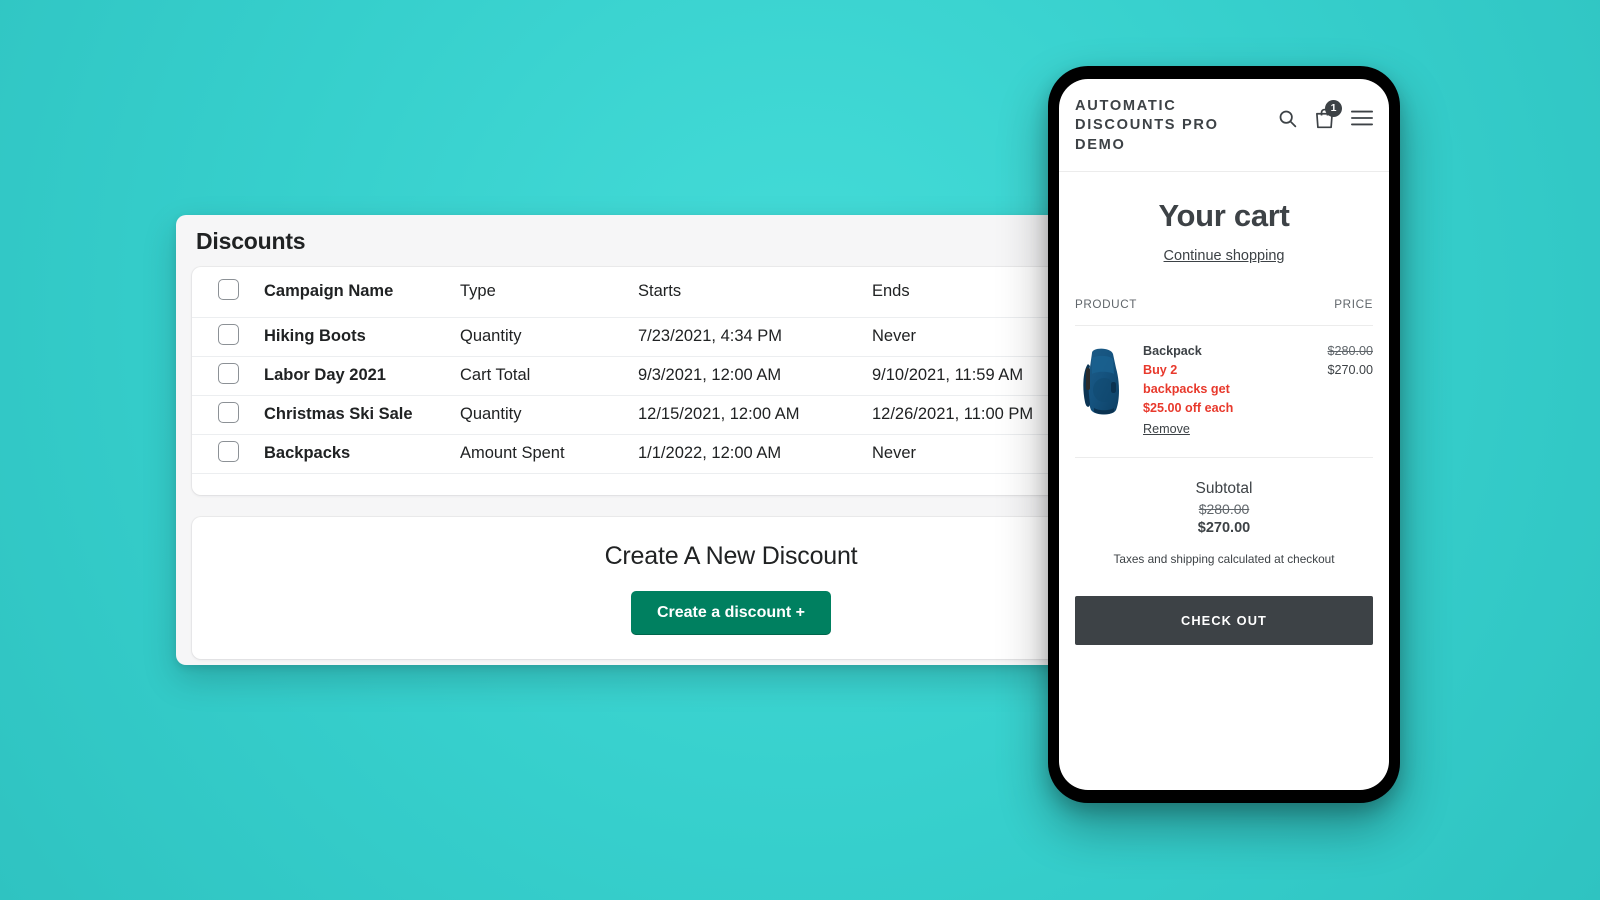  Describe the element at coordinates (731, 555) in the screenshot. I see `create-discount-heading: Create A New Discount` at that location.